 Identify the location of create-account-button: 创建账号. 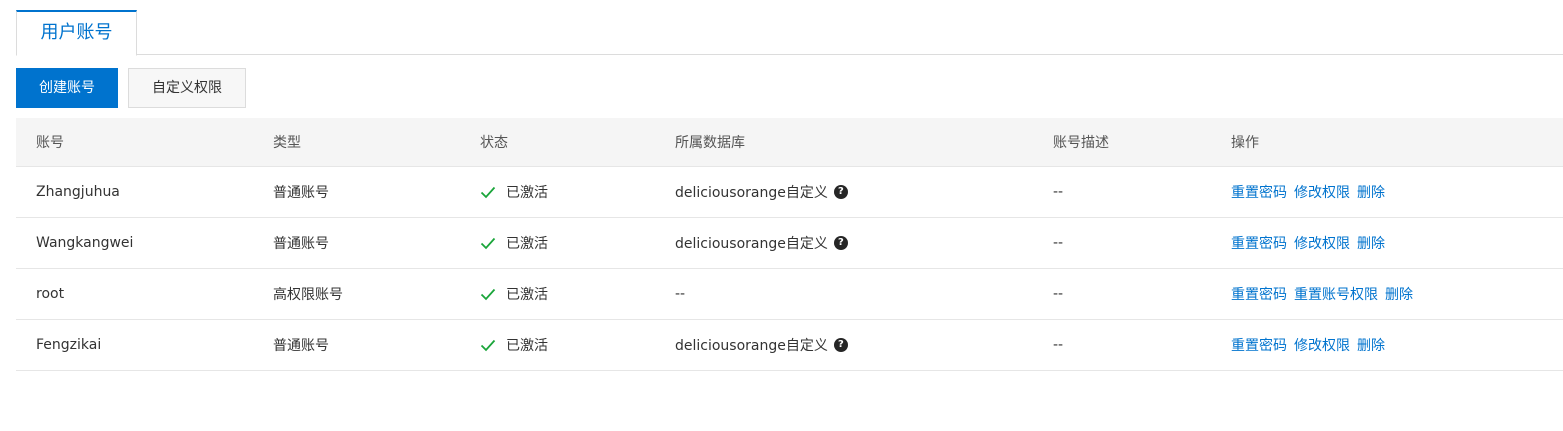
(67, 88).